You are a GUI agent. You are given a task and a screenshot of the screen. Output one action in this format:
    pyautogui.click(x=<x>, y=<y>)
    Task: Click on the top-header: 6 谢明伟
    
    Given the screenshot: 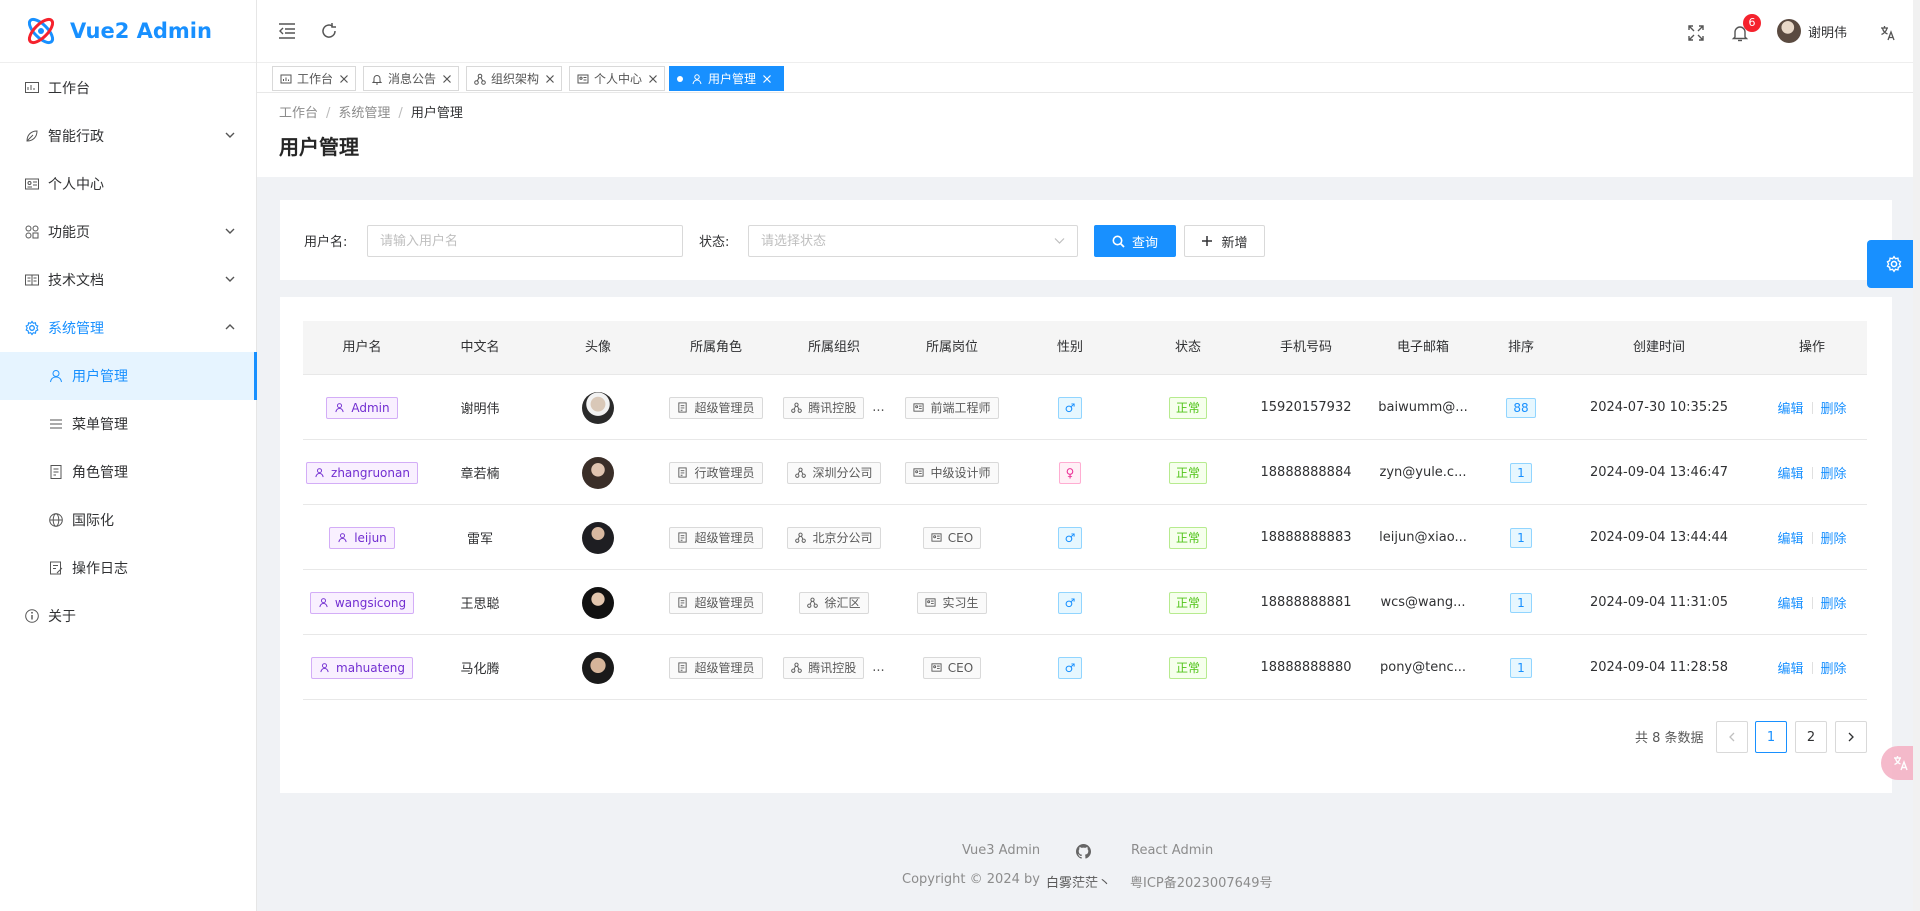 What is the action you would take?
    pyautogui.click(x=1088, y=31)
    